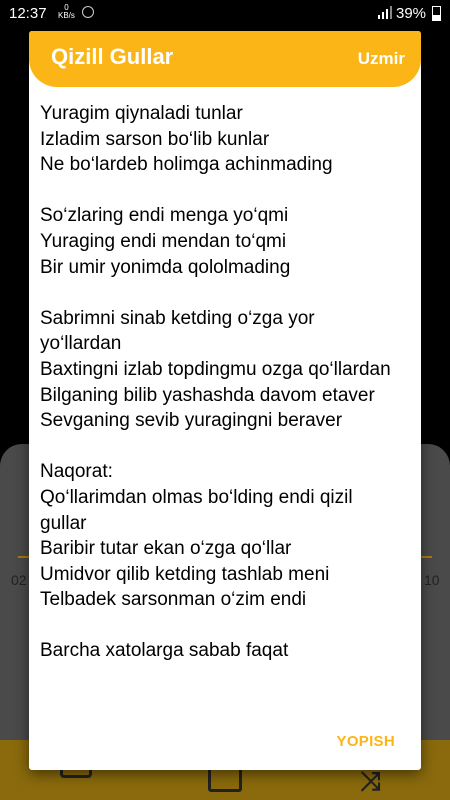 This screenshot has width=450, height=800. What do you see at coordinates (112, 56) in the screenshot?
I see `song-title: Qizill Gullar` at bounding box center [112, 56].